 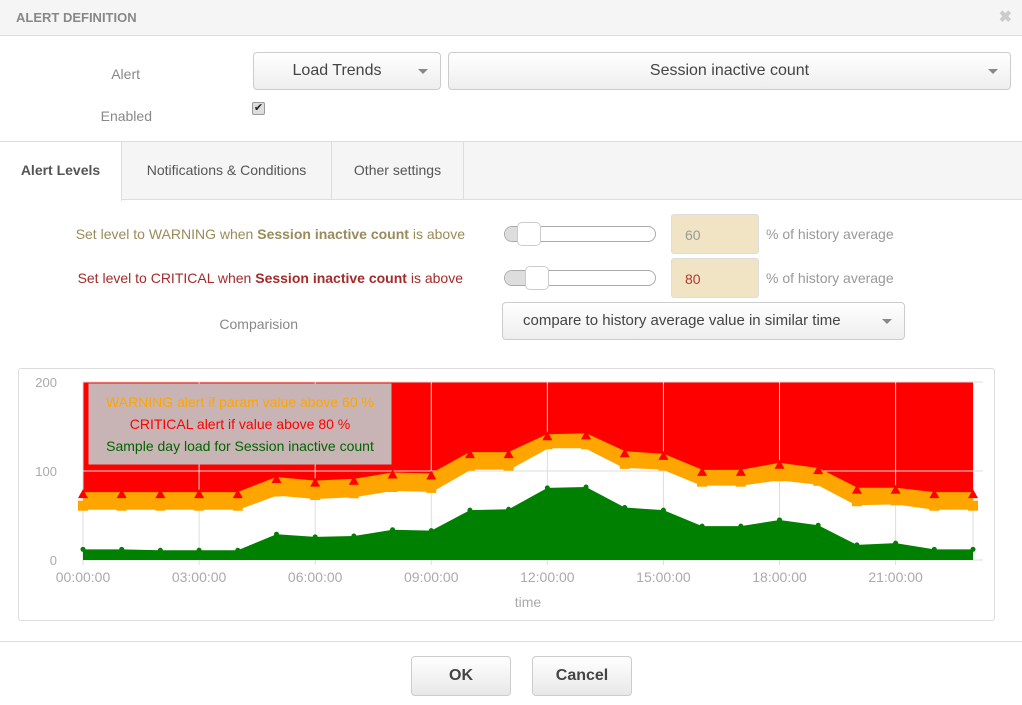 I want to click on comparison-label: Comparision, so click(x=258, y=324).